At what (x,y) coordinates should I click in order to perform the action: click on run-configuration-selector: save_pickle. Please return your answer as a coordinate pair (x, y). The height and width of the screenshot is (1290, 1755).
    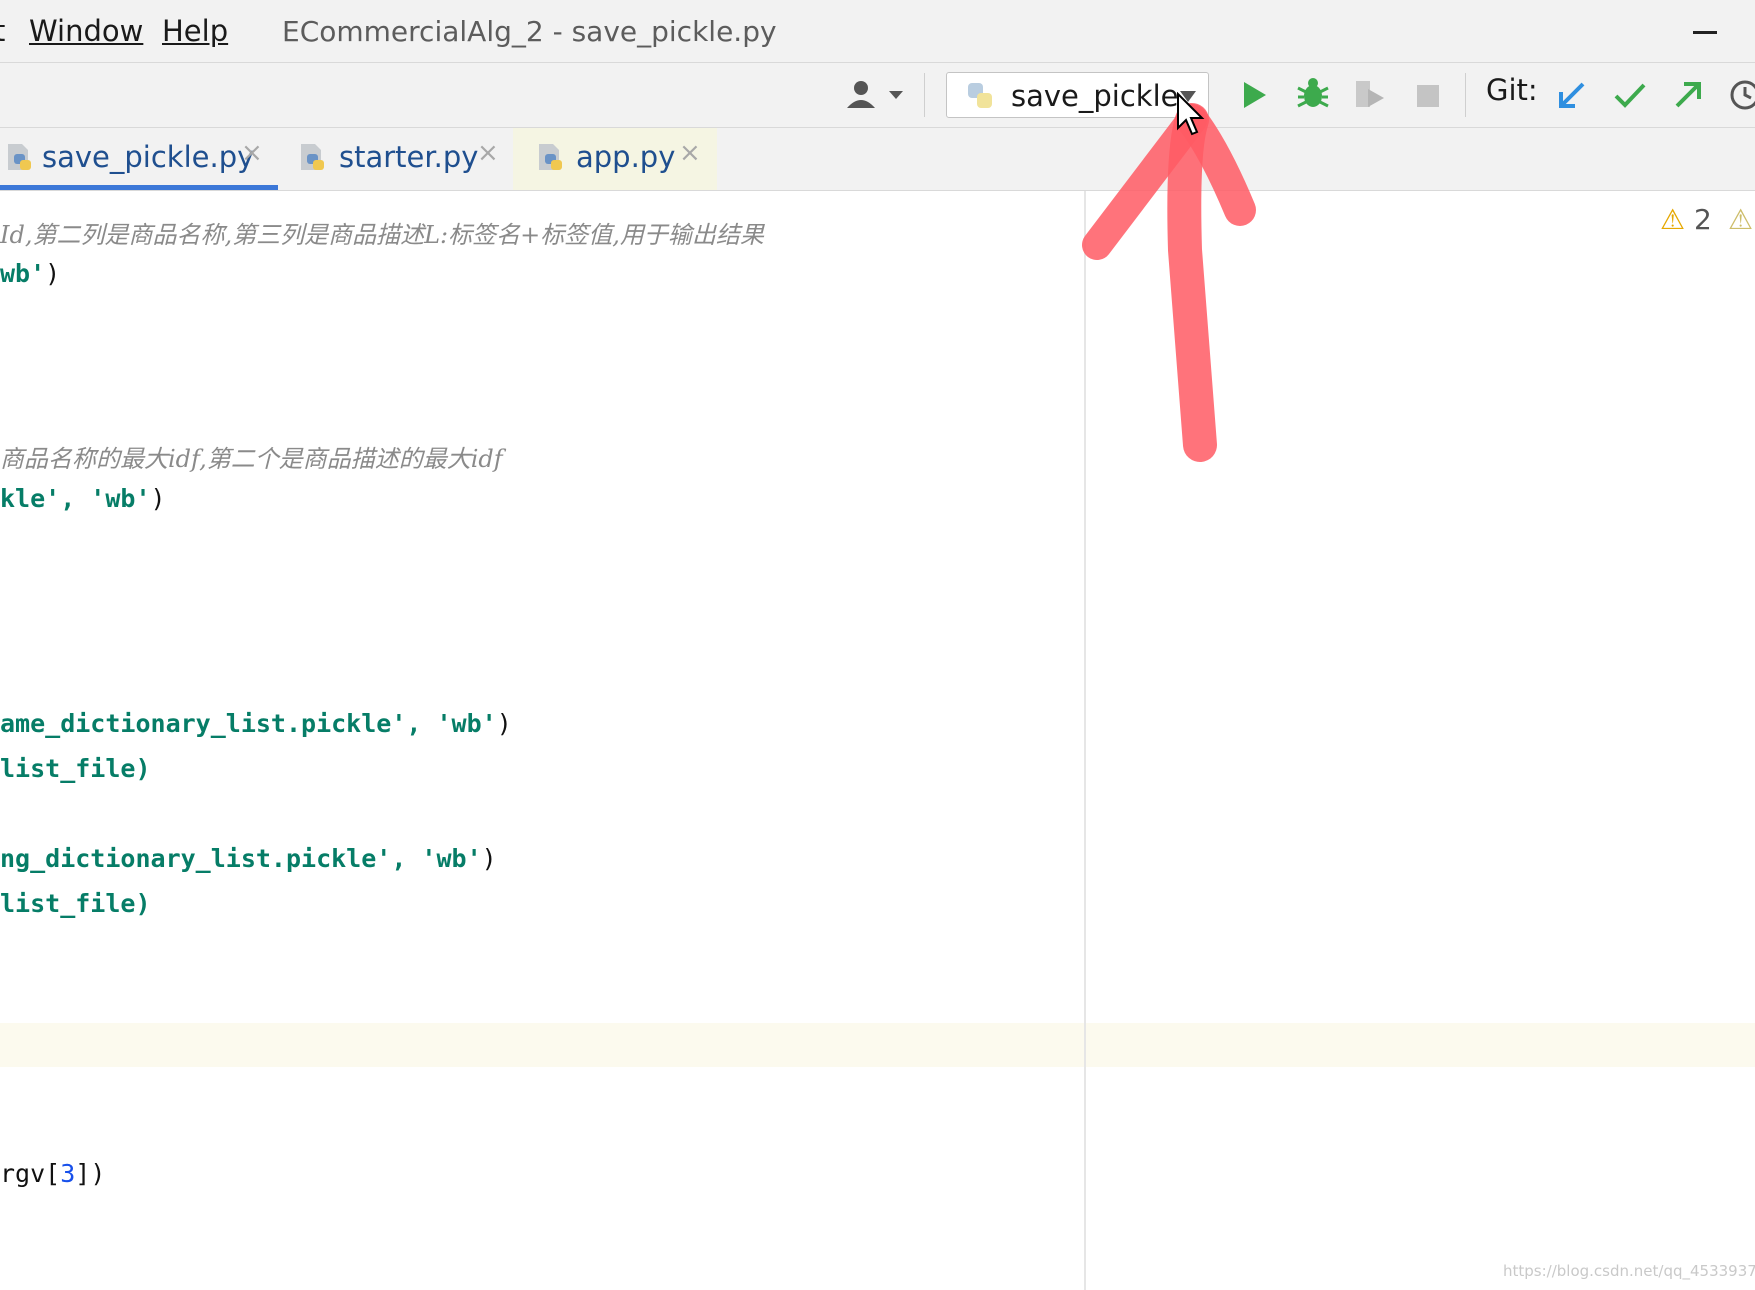
    Looking at the image, I should click on (1077, 95).